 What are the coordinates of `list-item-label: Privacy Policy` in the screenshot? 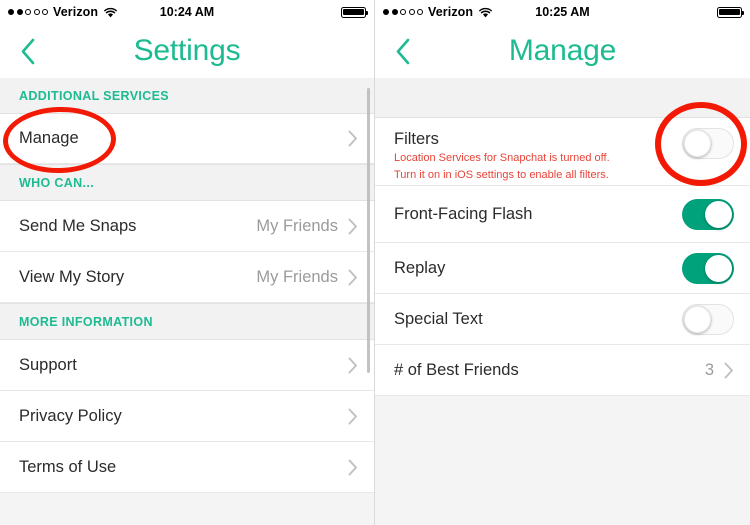 It's located at (70, 415).